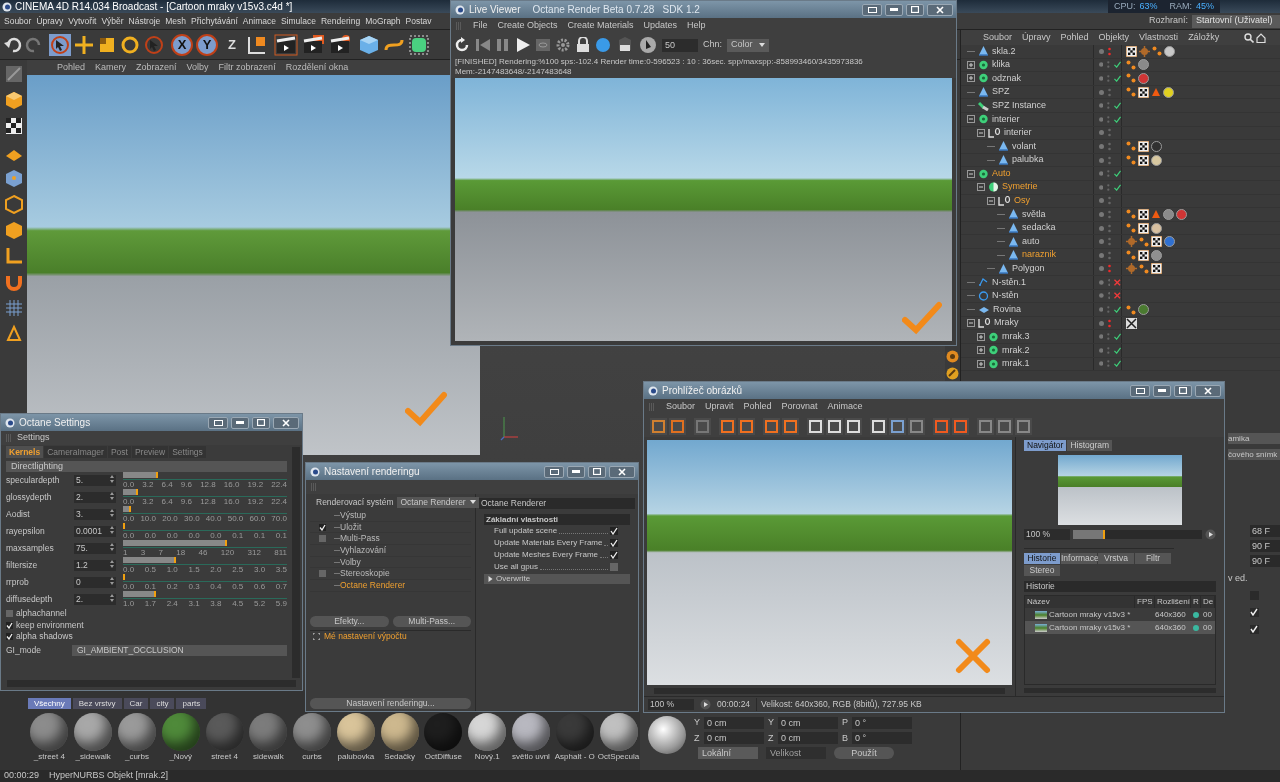 The image size is (1280, 782). Describe the element at coordinates (1090, 445) in the screenshot. I see `tab: Histogram` at that location.